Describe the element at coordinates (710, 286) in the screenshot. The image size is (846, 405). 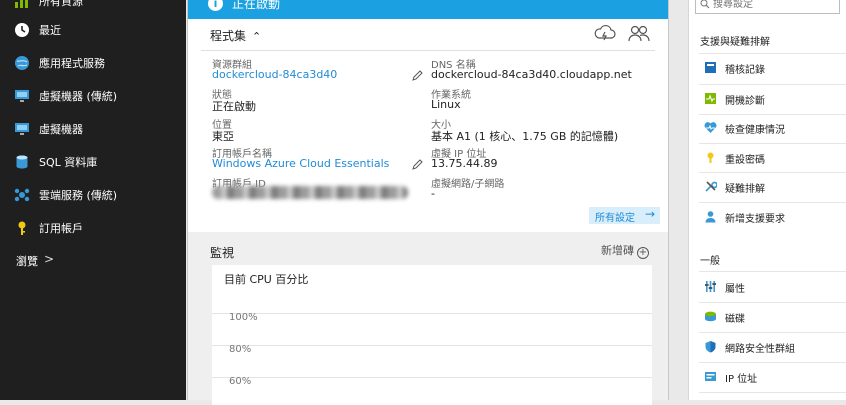
I see `properties-icon` at that location.